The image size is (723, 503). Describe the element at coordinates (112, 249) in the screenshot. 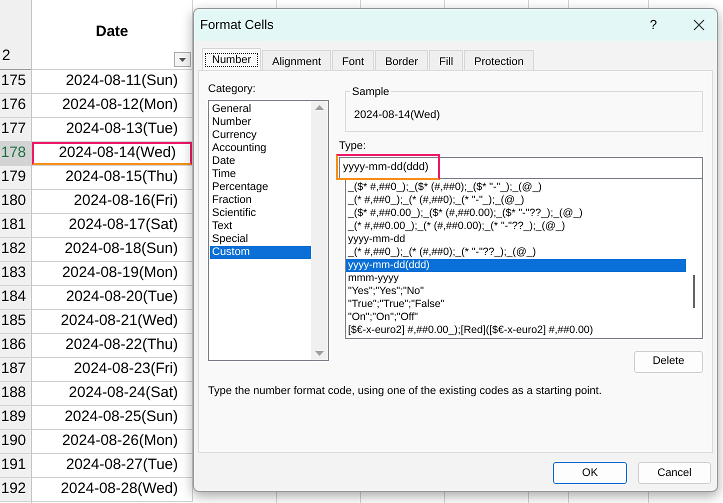

I see `date-cell: 2024-08-18(Sun)` at that location.